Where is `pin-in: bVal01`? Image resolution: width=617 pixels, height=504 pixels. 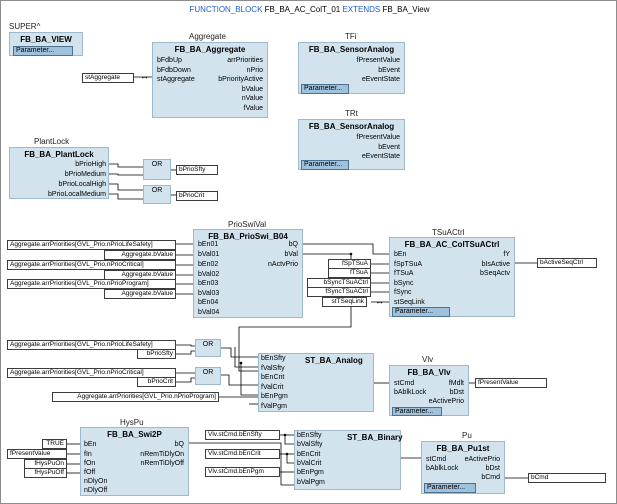
pin-in: bVal01 is located at coordinates (209, 254).